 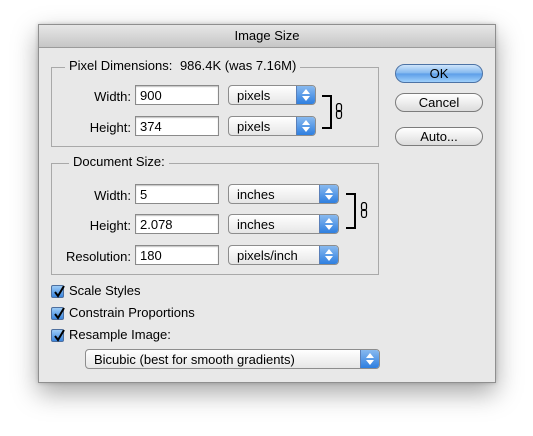 What do you see at coordinates (272, 95) in the screenshot?
I see `pixel-width-unit-select: pixels` at bounding box center [272, 95].